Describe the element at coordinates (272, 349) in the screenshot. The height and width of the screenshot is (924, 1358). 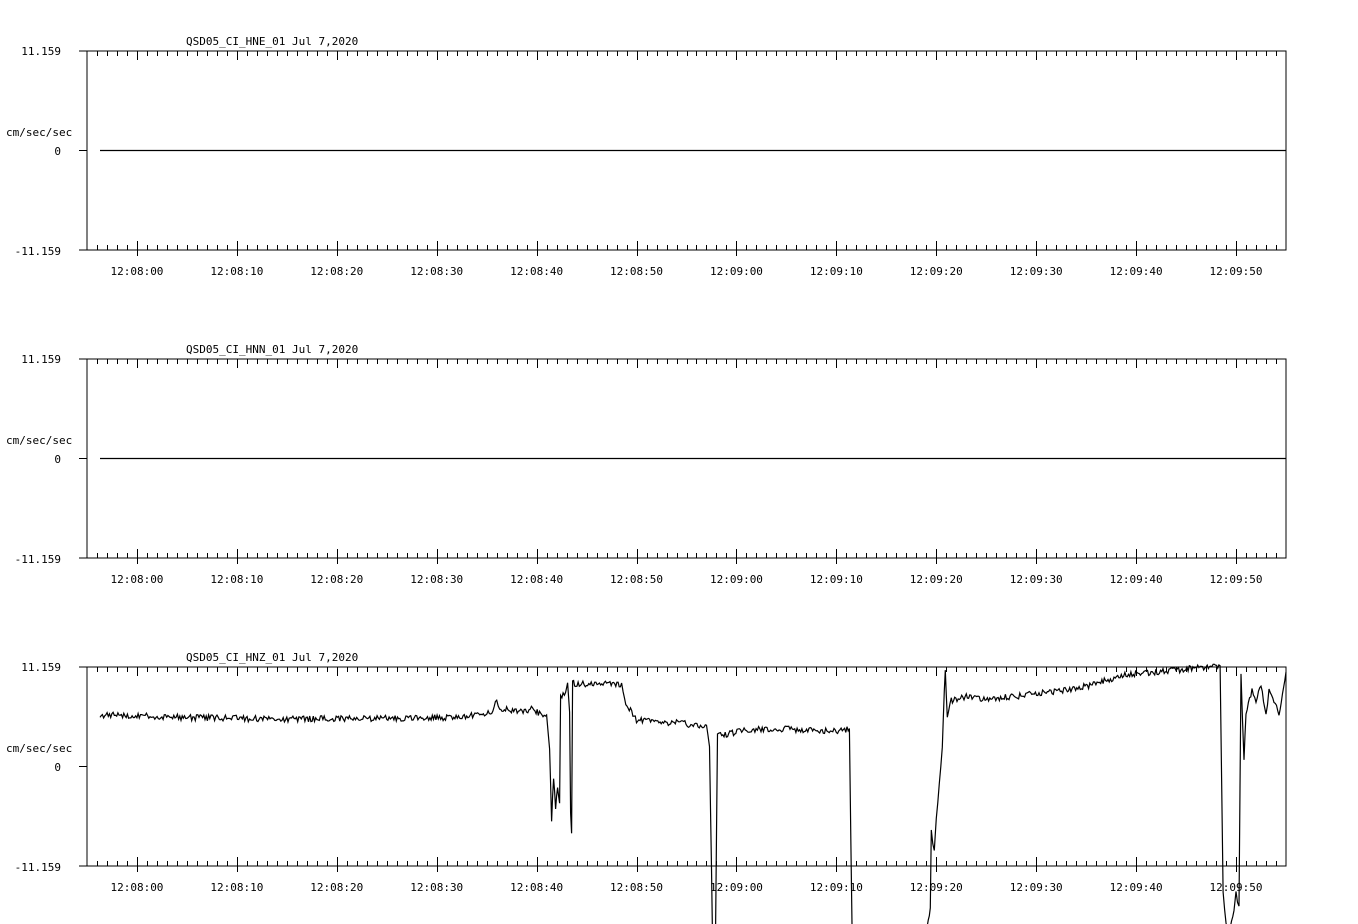
I see `chart-title: QSD05_CI_HNN_01 Jul 7,2020` at that location.